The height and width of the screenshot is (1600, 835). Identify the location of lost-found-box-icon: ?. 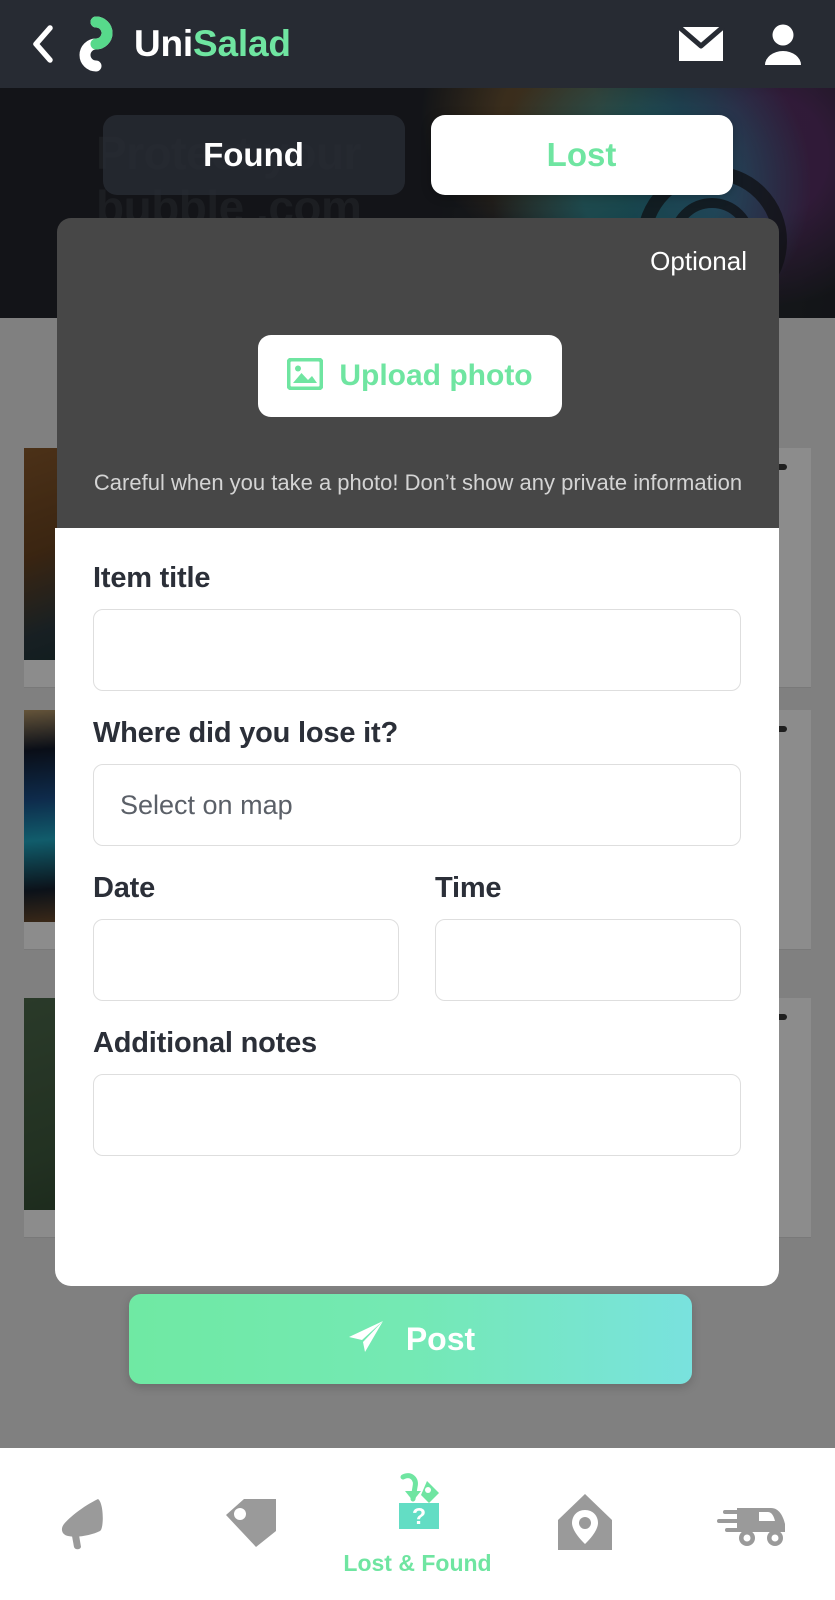
(418, 1507).